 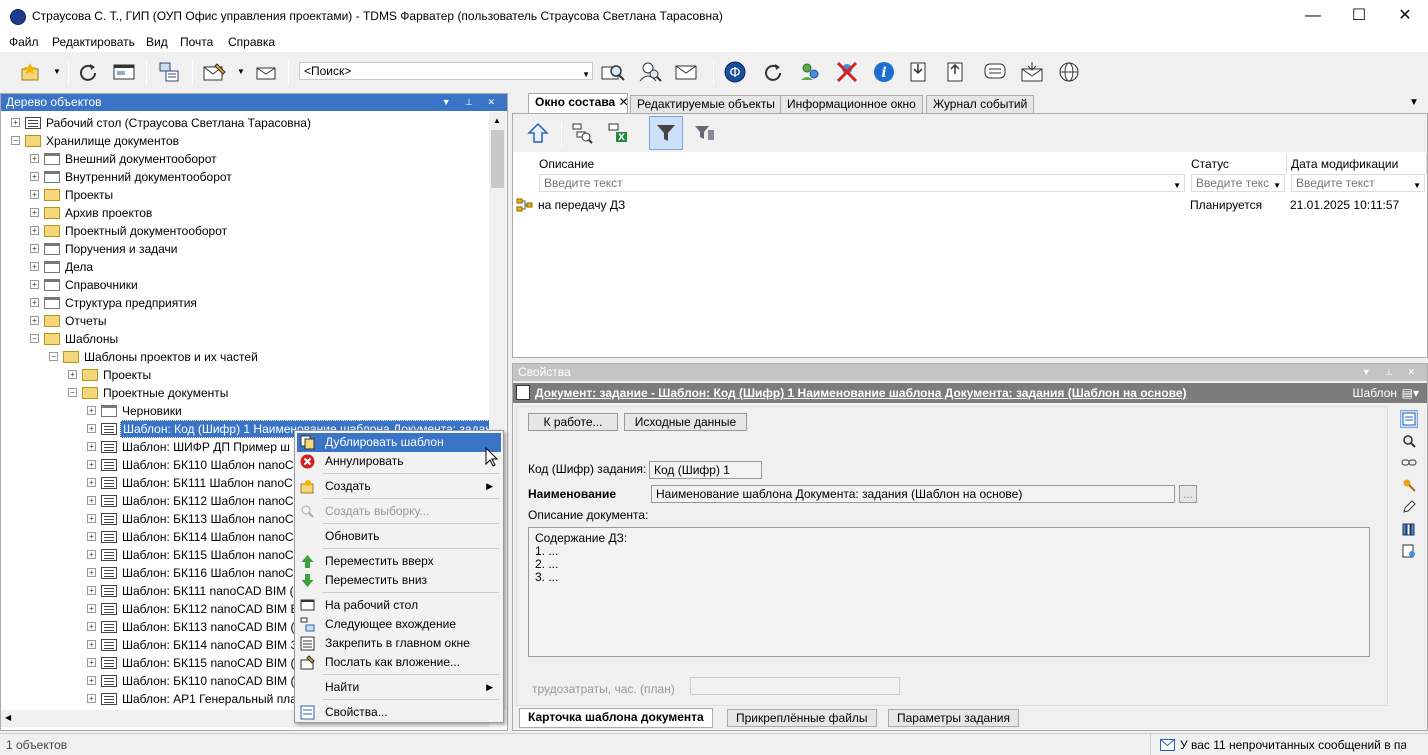 I want to click on tree-structure-icon, so click(x=169, y=72).